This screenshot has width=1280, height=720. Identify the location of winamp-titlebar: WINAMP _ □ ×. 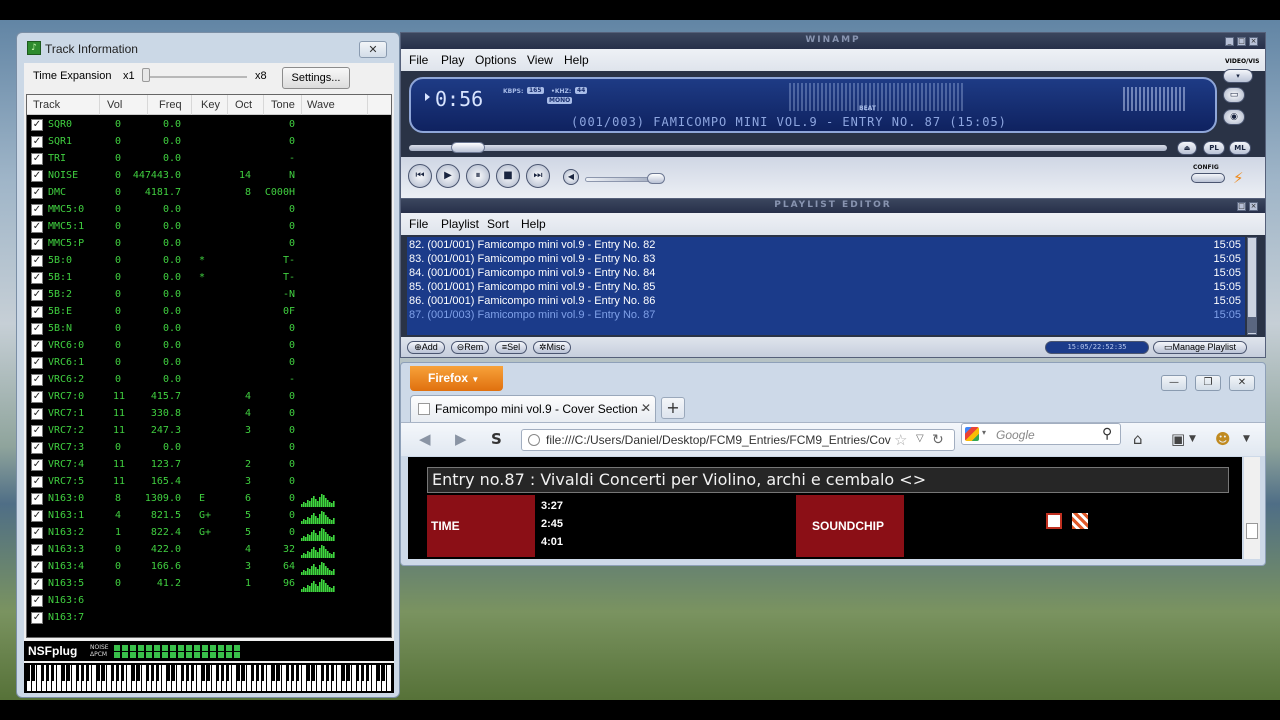
(833, 41).